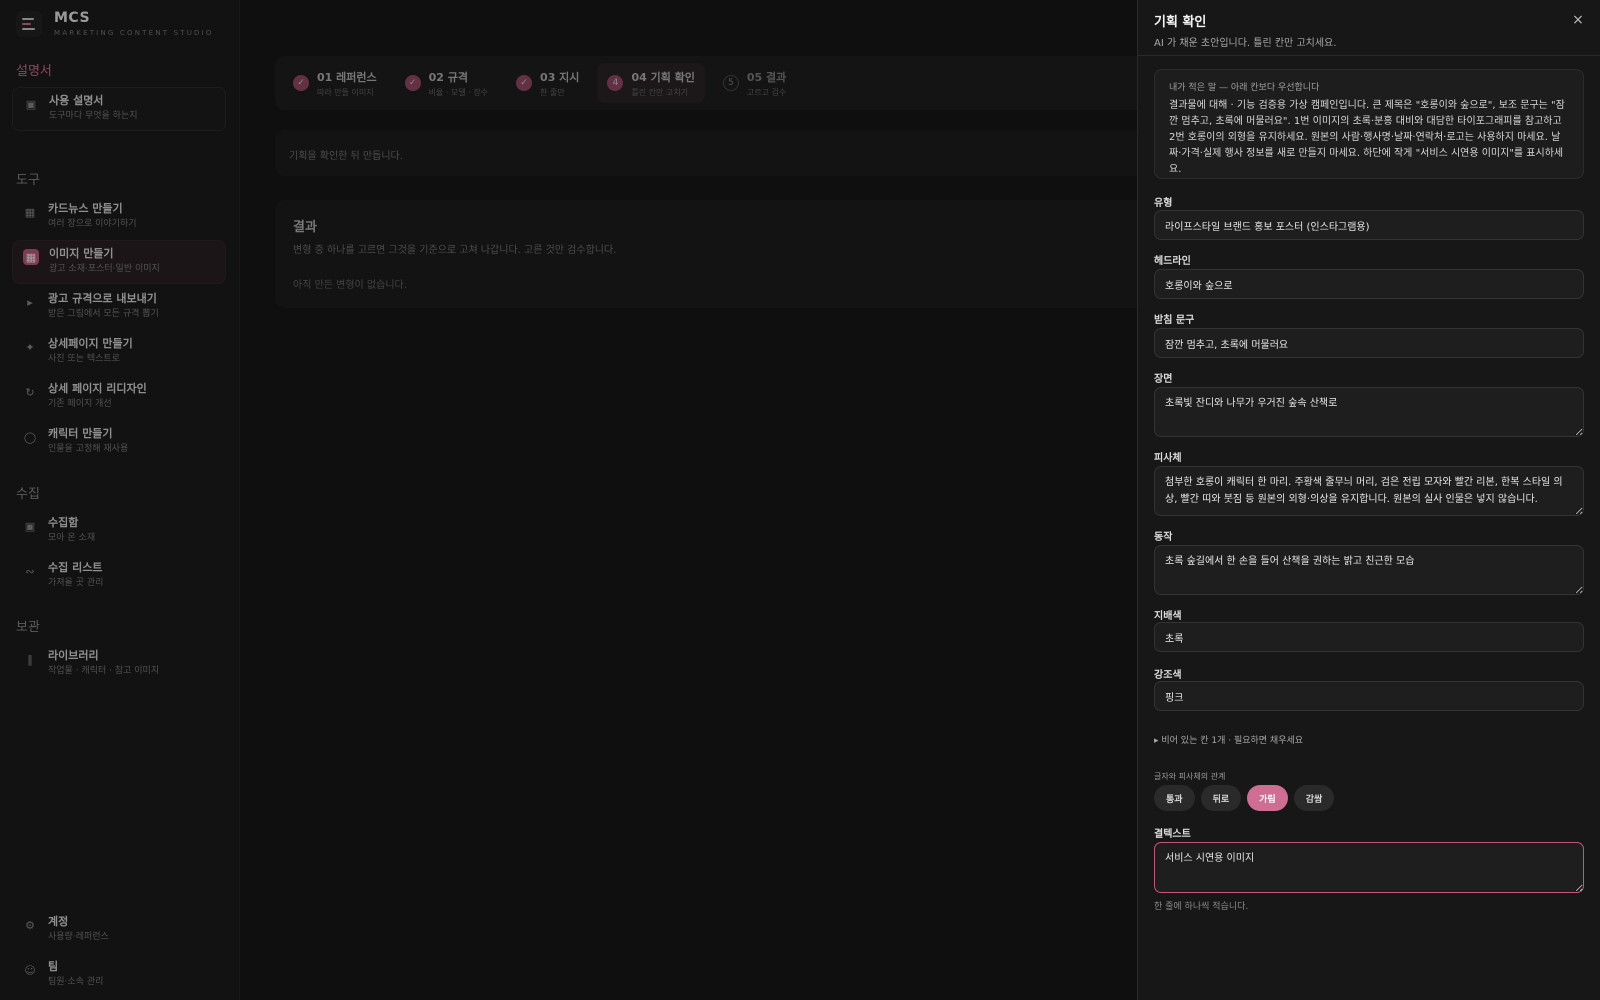  Describe the element at coordinates (119, 398) in the screenshot. I see `sidebar-item-redesign: ↻ 상세 페이지 리디자인 기존 페이지 개선` at that location.